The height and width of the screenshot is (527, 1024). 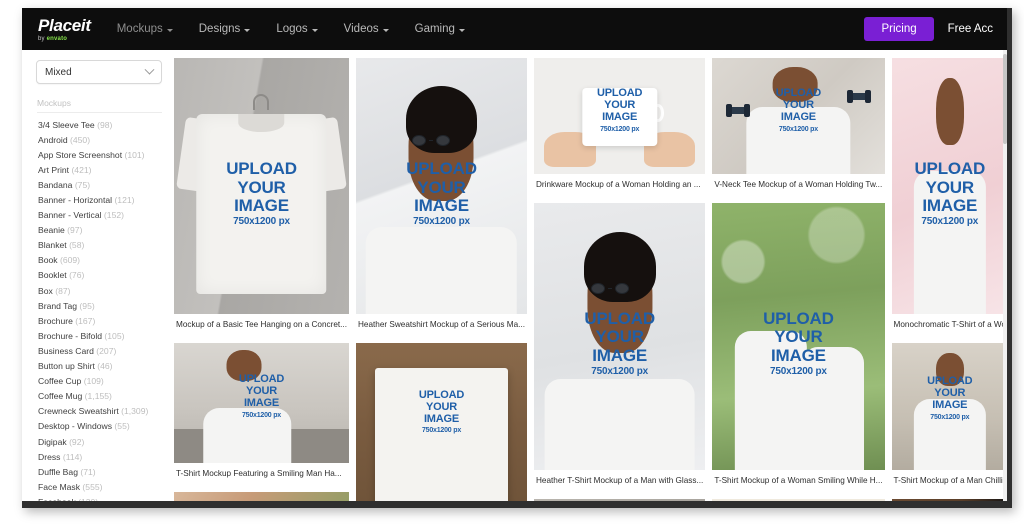 I want to click on facet-label: Duffle Bag, so click(x=58, y=471).